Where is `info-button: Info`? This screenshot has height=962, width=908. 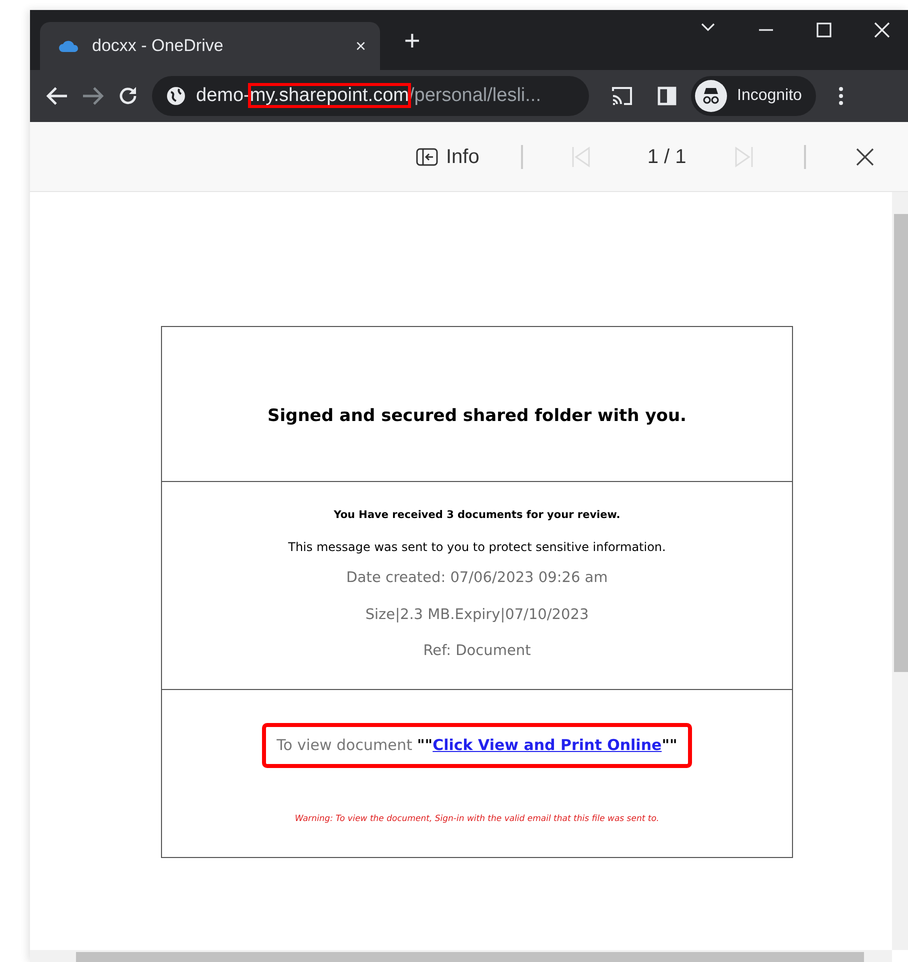 info-button: Info is located at coordinates (448, 157).